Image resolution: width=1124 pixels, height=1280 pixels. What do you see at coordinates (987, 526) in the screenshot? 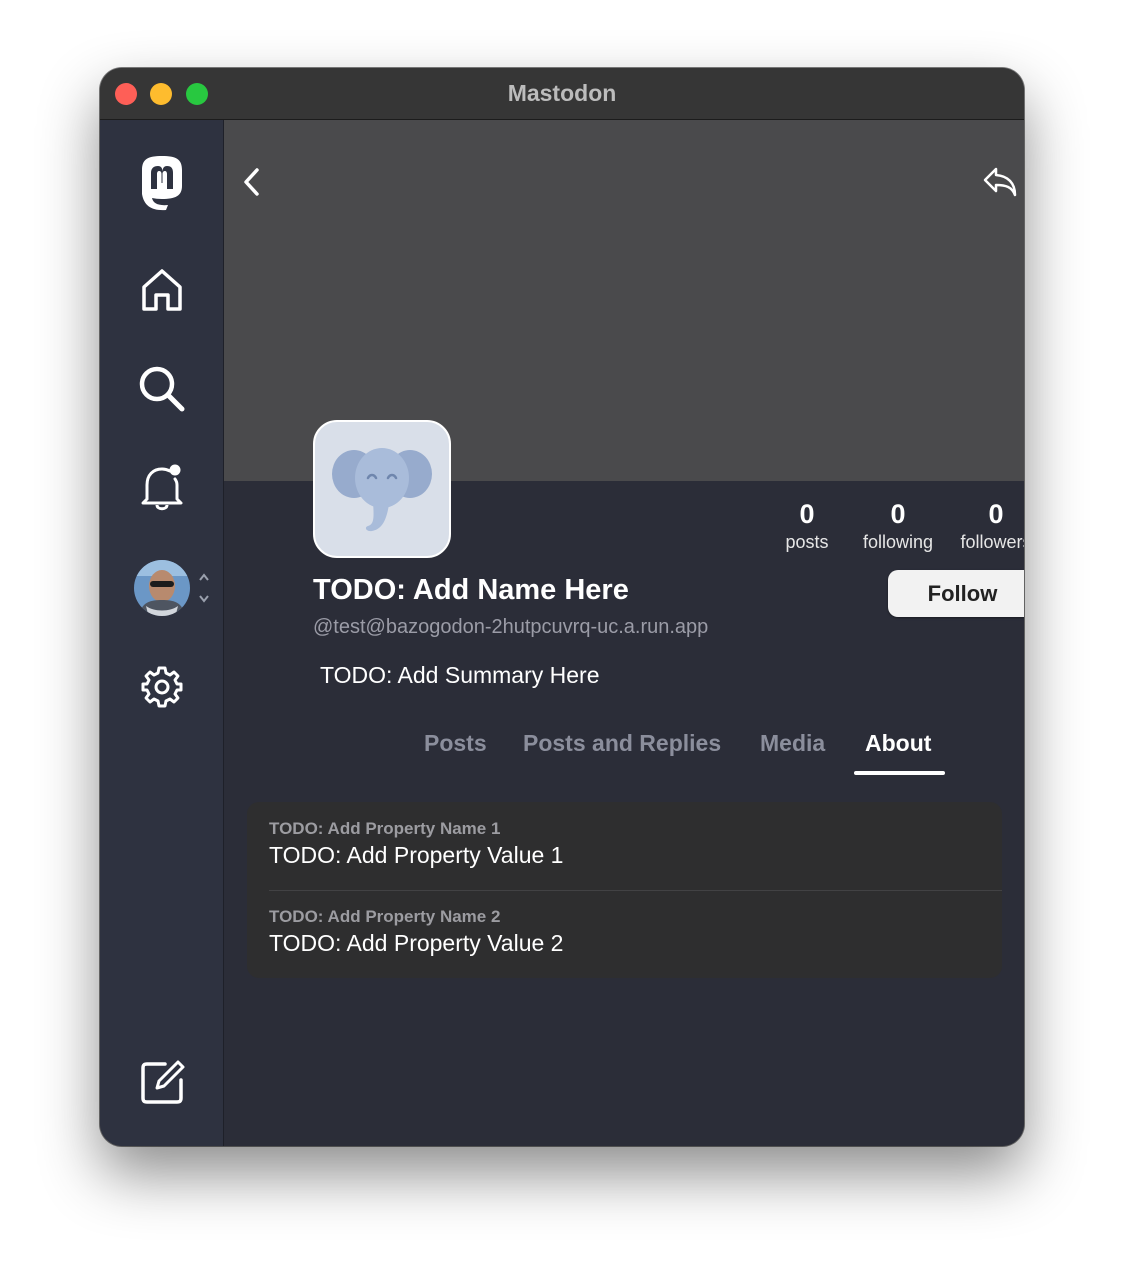
I see `stat-followers: 0 followers` at bounding box center [987, 526].